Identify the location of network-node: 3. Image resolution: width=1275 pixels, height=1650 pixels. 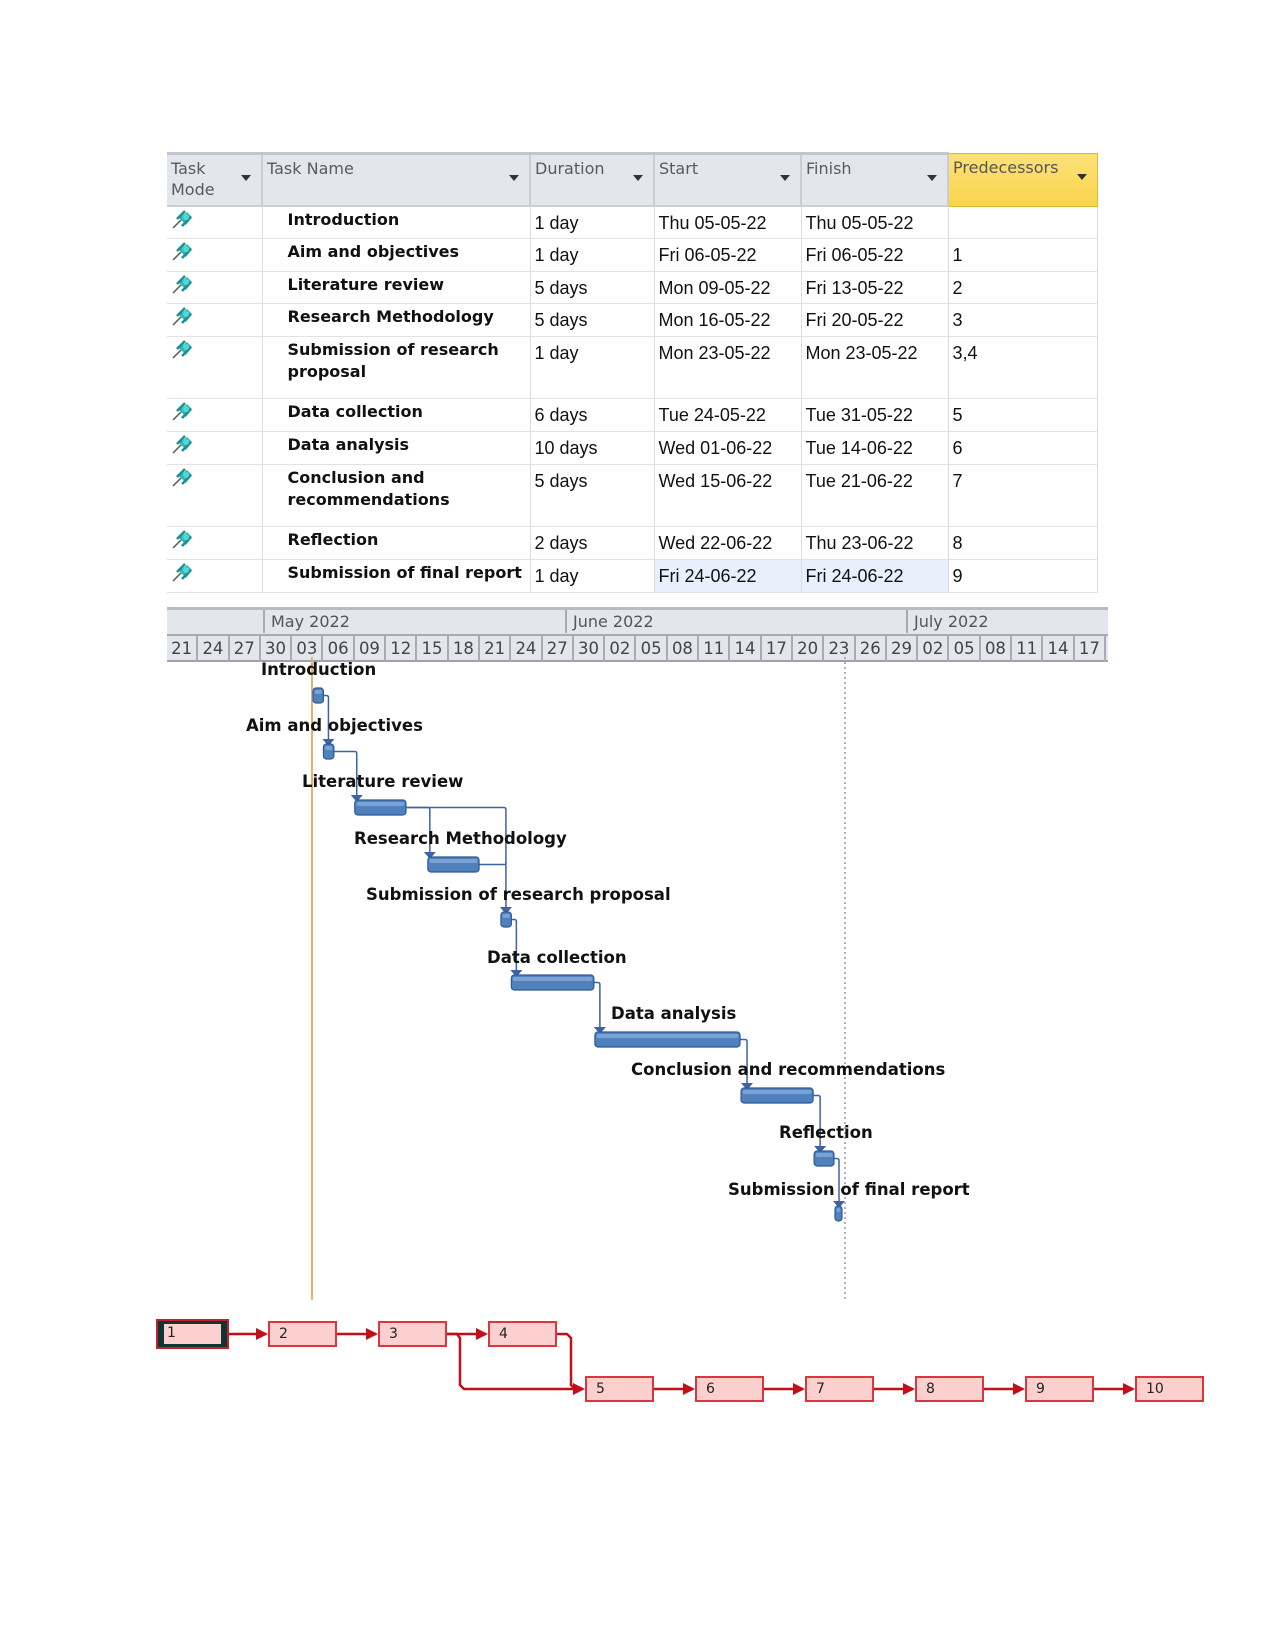
(412, 1334).